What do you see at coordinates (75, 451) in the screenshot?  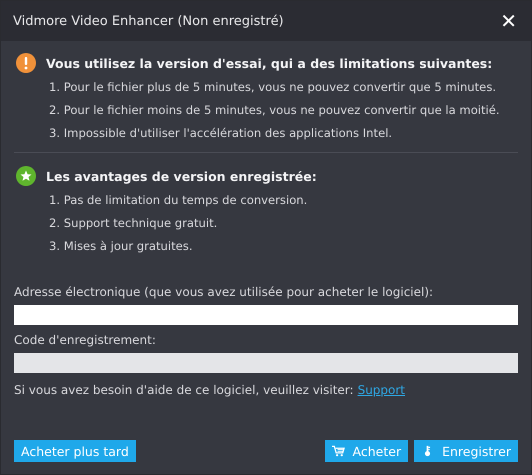 I see `later-button: Acheter plus tard` at bounding box center [75, 451].